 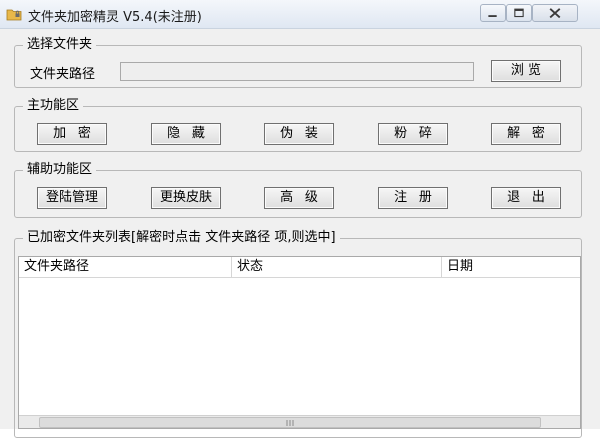 What do you see at coordinates (299, 134) in the screenshot?
I see `disguise-button: 伪装` at bounding box center [299, 134].